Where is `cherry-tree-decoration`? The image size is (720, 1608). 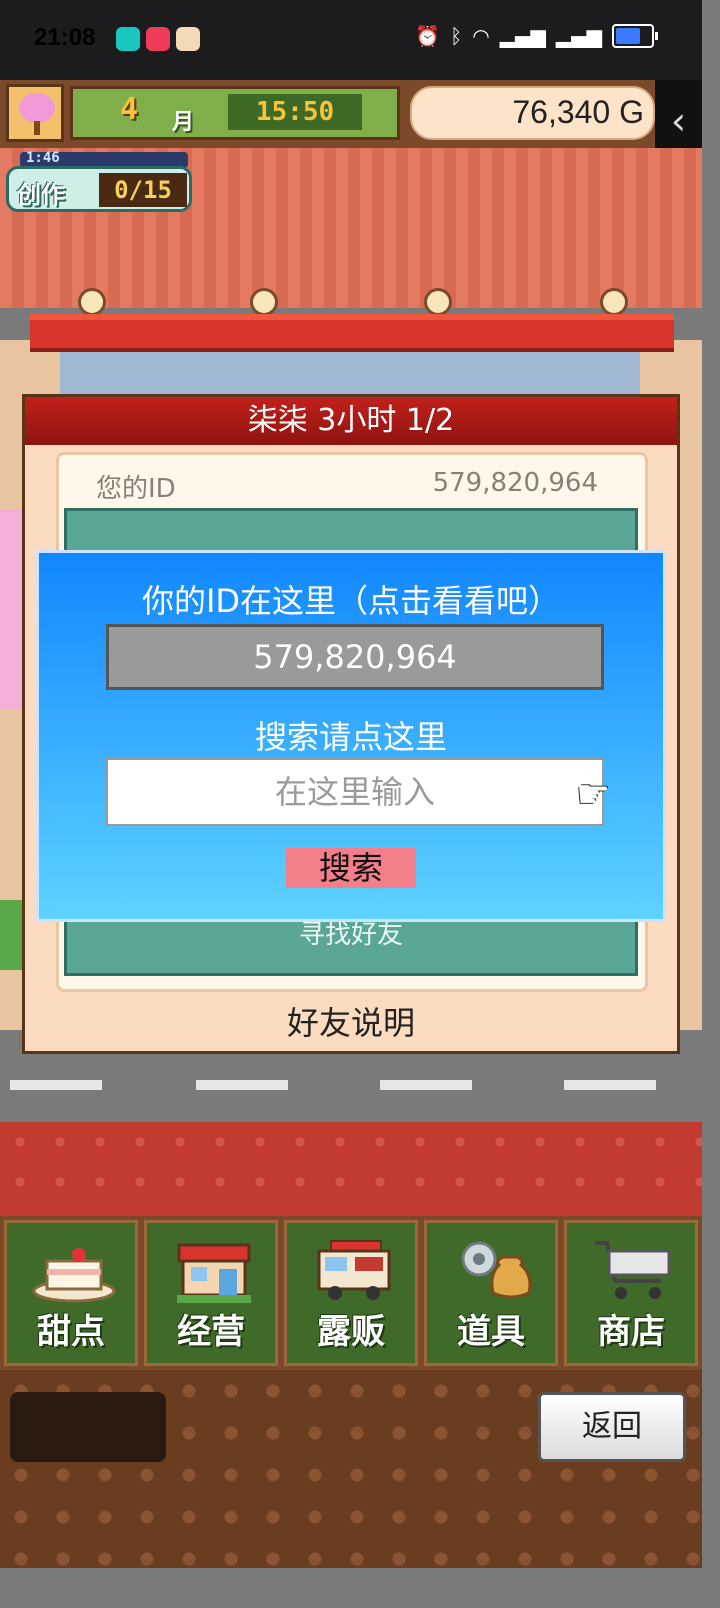 cherry-tree-decoration is located at coordinates (11, 610).